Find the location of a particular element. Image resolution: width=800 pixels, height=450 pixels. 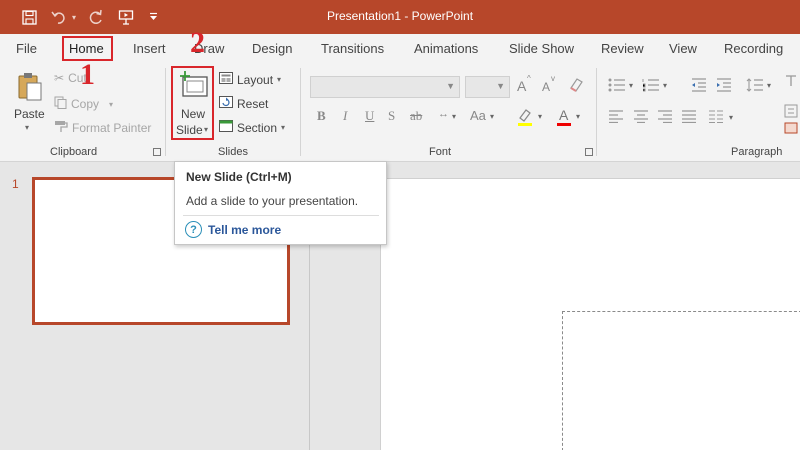

reset-label: Reset is located at coordinates (253, 103).